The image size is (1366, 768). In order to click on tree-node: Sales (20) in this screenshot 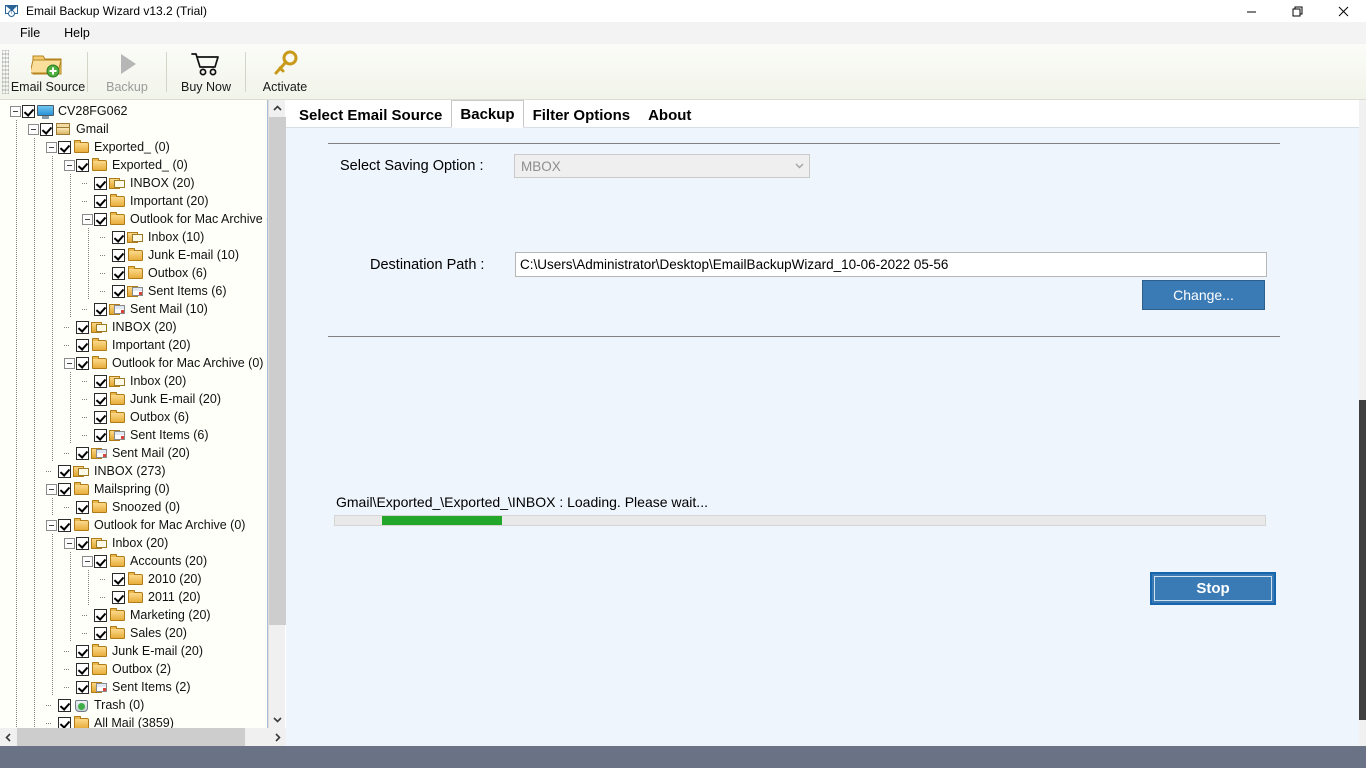, I will do `click(133, 633)`.